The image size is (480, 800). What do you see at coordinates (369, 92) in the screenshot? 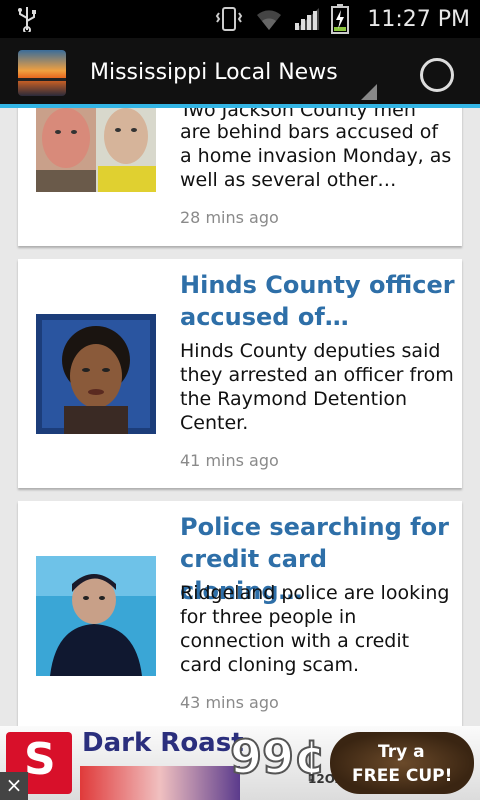
I see `dropdown-indicator-icon` at bounding box center [369, 92].